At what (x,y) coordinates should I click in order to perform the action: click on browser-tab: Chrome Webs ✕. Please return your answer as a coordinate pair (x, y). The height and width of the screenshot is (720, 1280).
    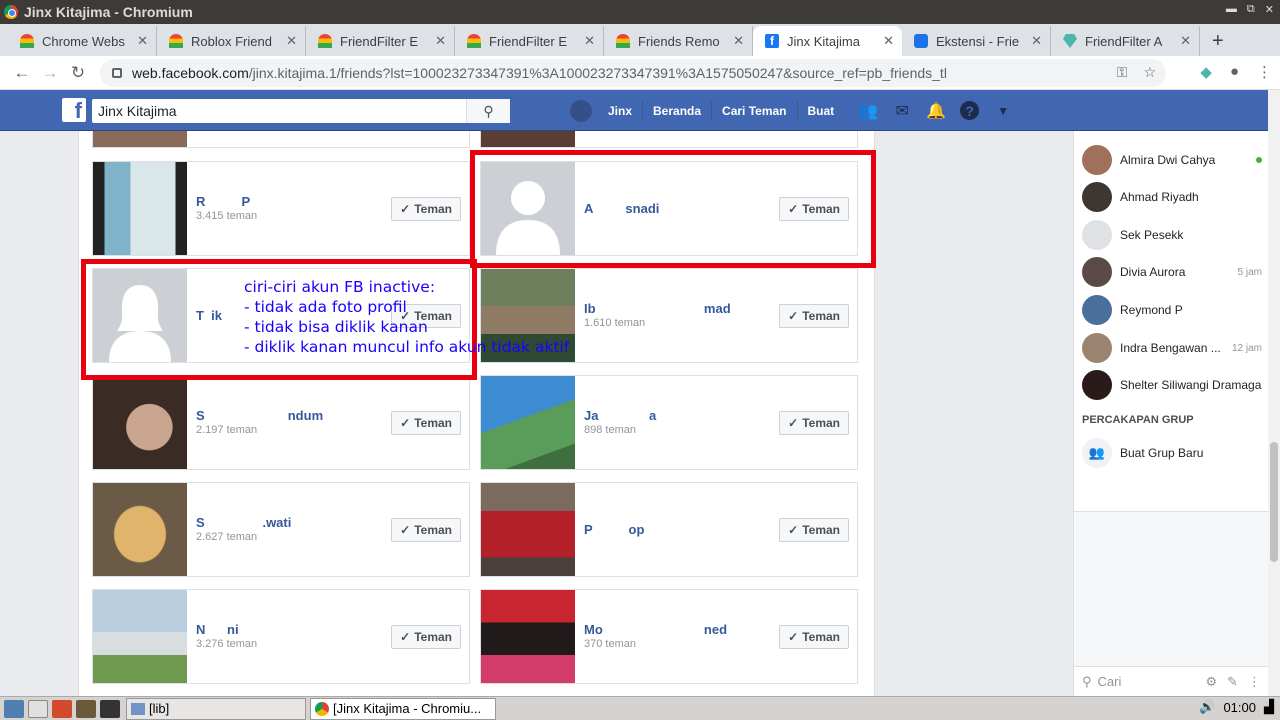
    Looking at the image, I should click on (82, 41).